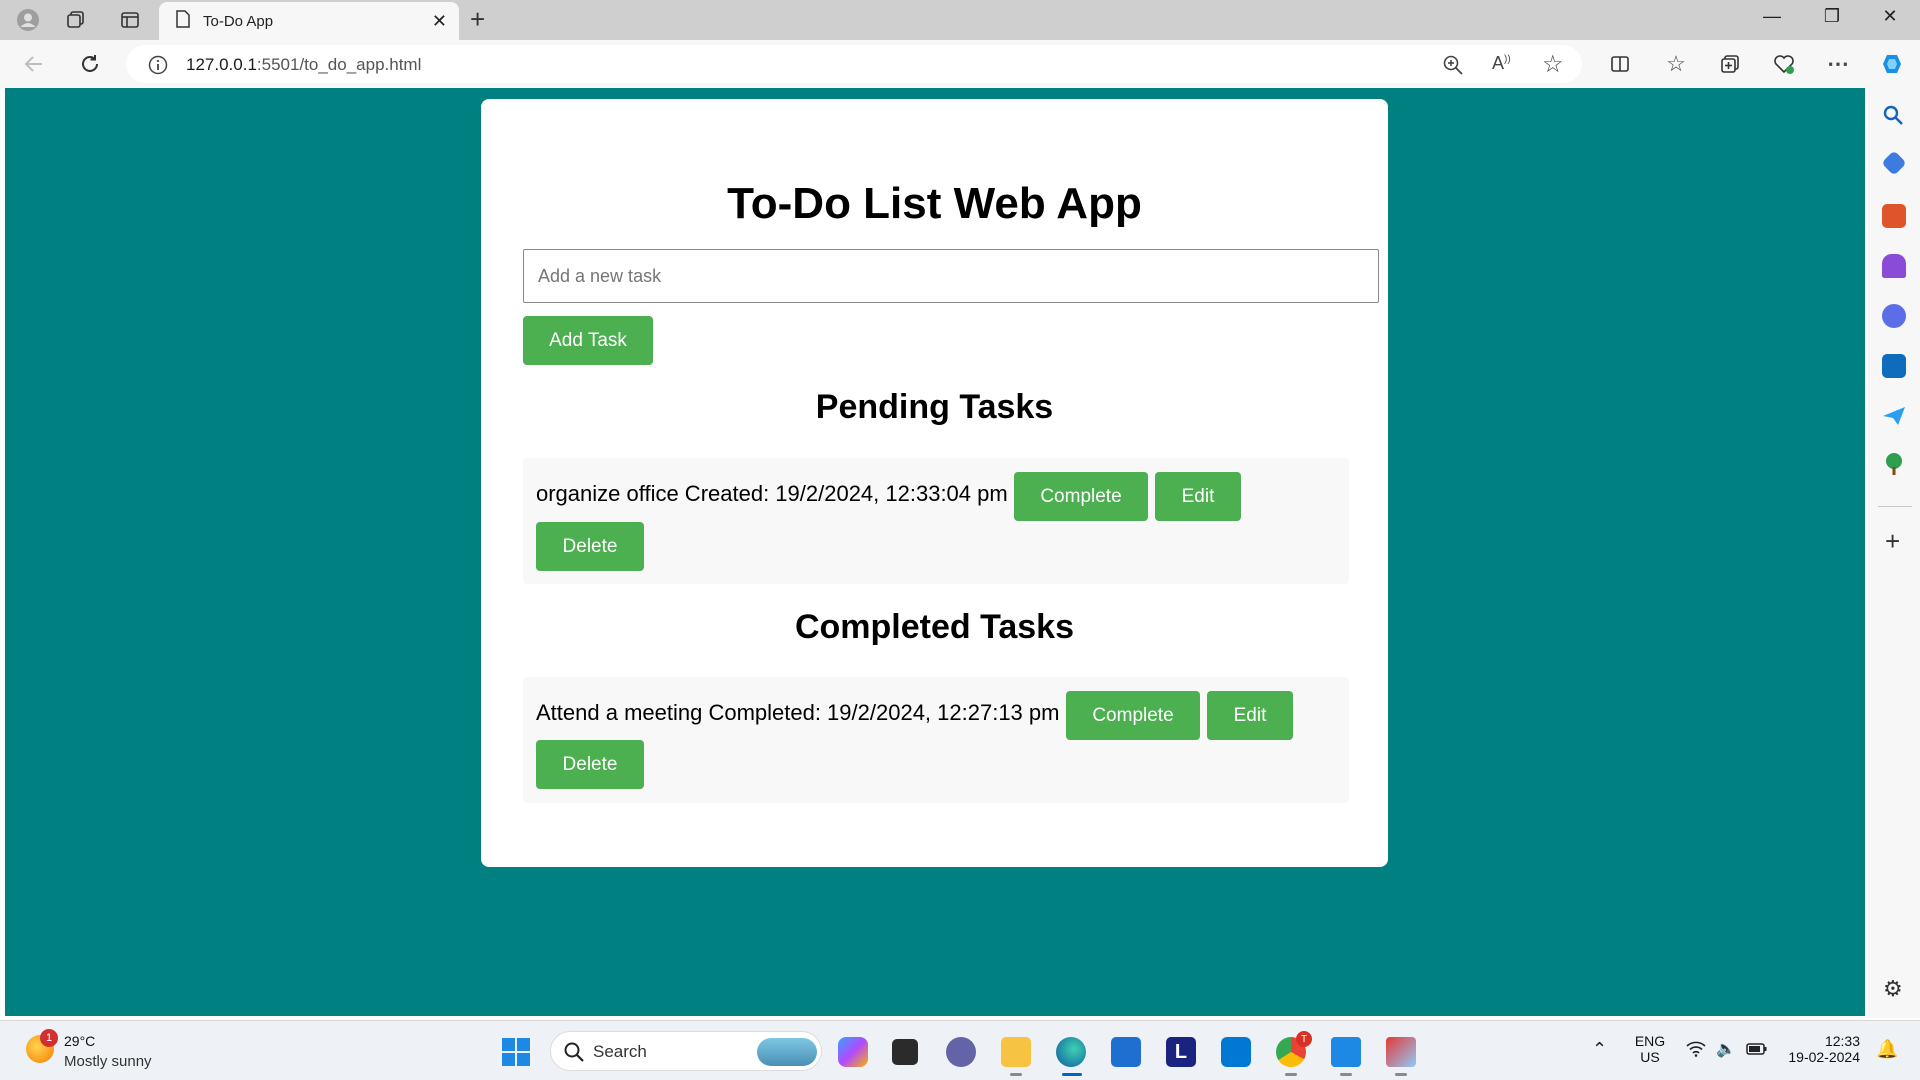 The height and width of the screenshot is (1080, 1920). Describe the element at coordinates (787, 1052) in the screenshot. I see `search-highlight-icon` at that location.